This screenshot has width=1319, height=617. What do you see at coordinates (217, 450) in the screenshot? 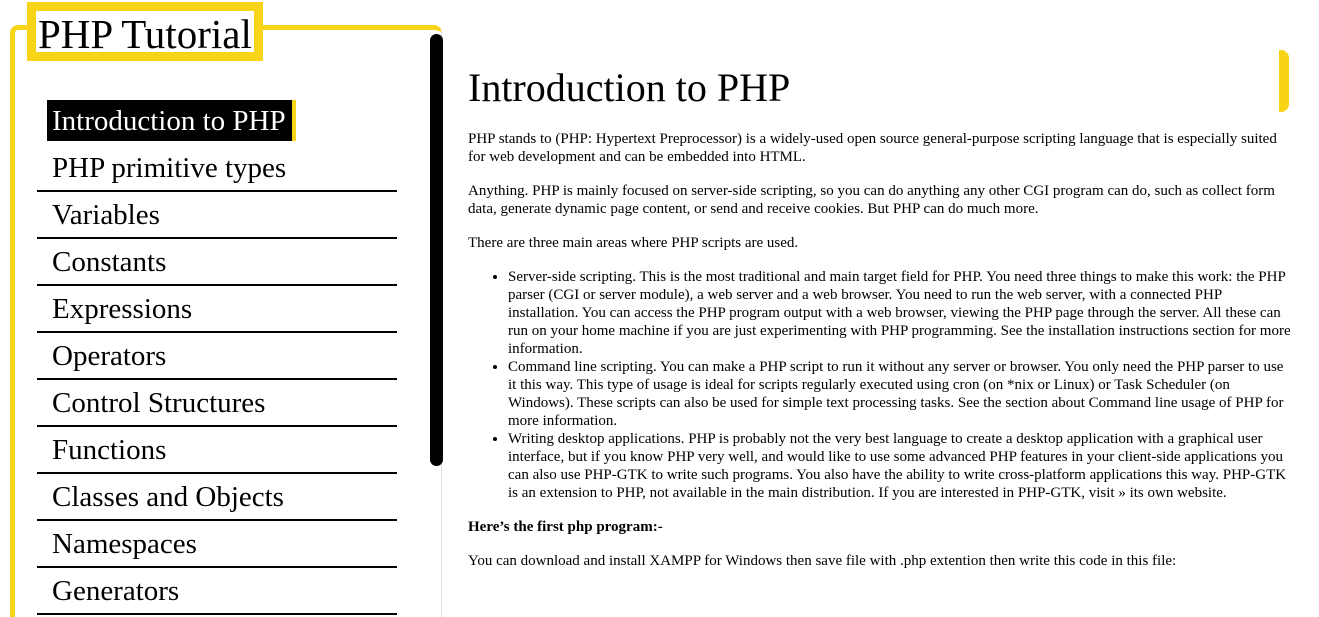
I see `sidebar-item-functions: Functions` at bounding box center [217, 450].